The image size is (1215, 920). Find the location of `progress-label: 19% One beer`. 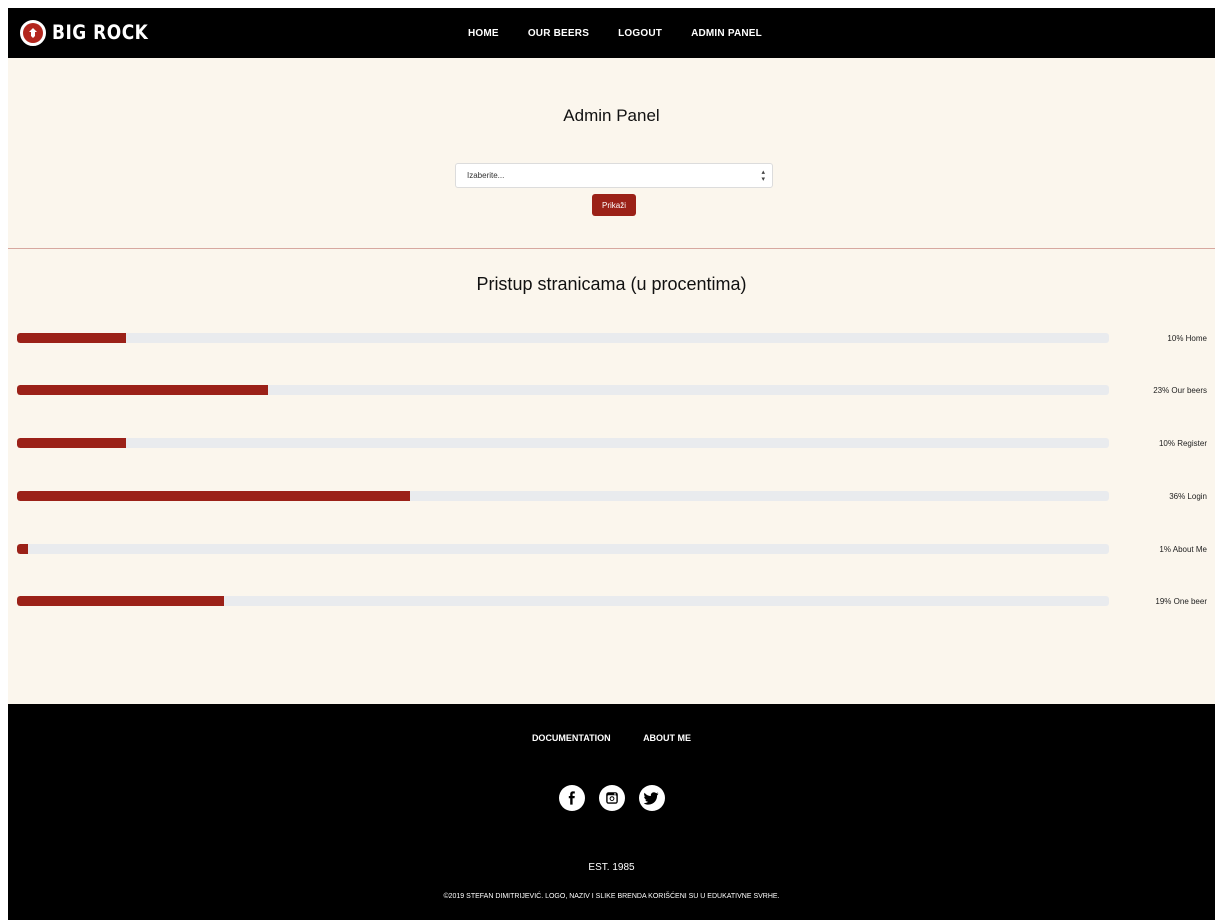

progress-label: 19% One beer is located at coordinates (1181, 601).